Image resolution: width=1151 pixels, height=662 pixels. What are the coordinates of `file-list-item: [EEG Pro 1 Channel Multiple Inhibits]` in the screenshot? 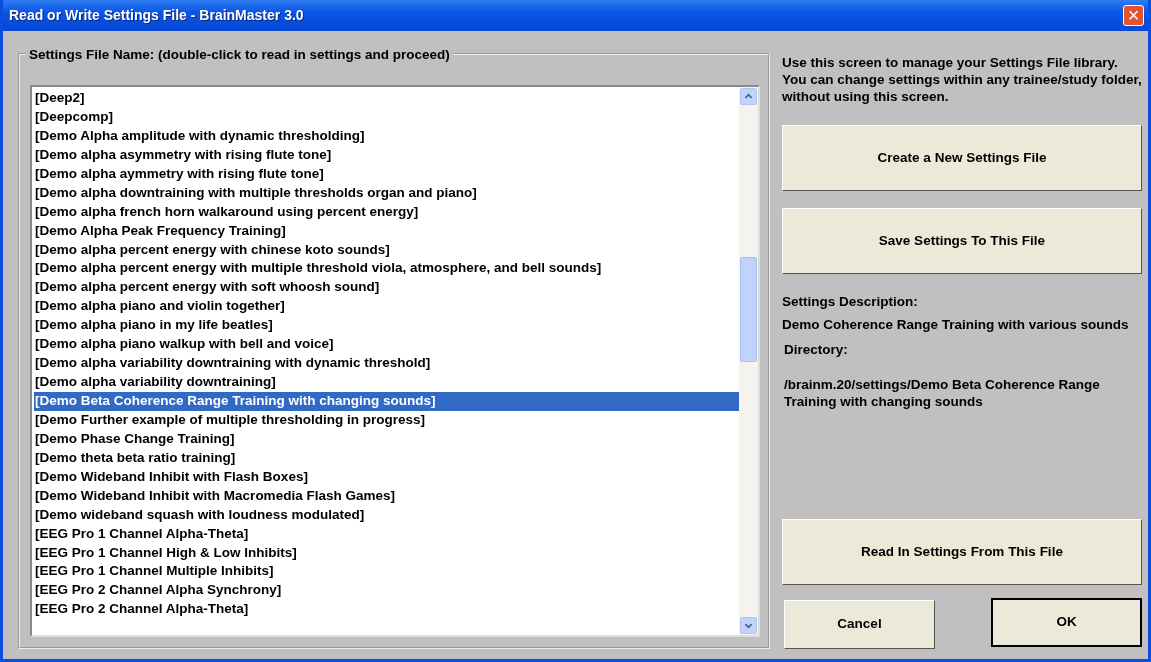 It's located at (386, 572).